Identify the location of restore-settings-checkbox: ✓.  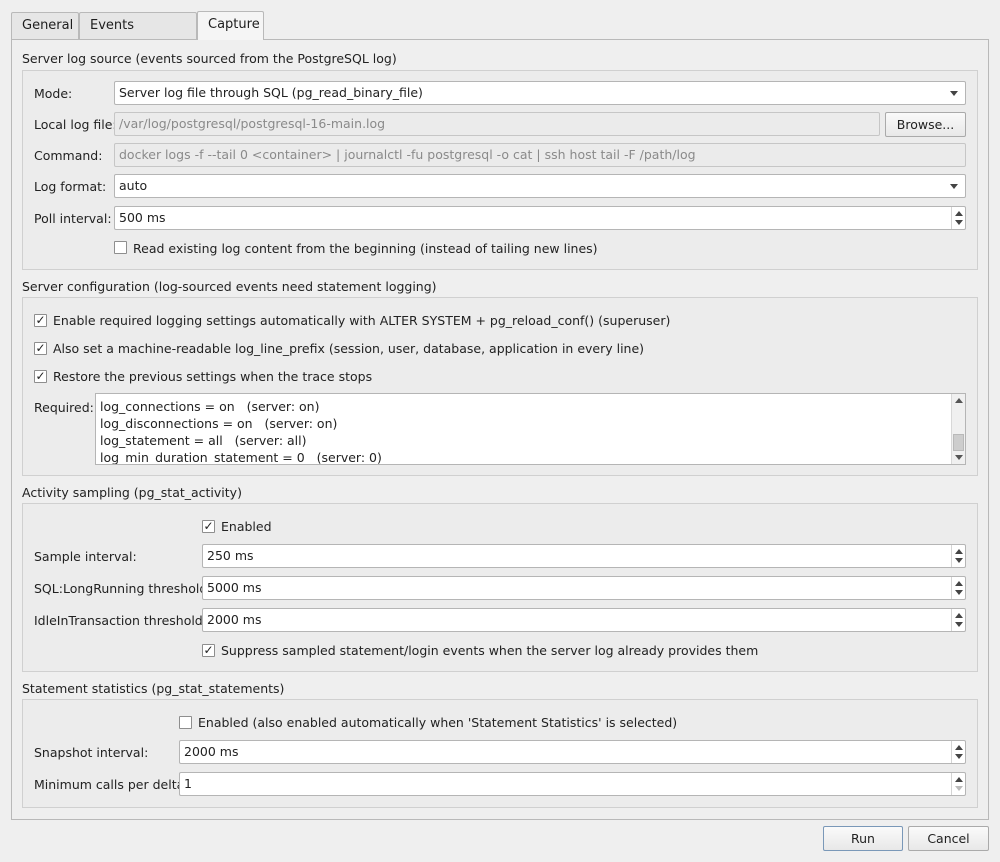
(40, 376).